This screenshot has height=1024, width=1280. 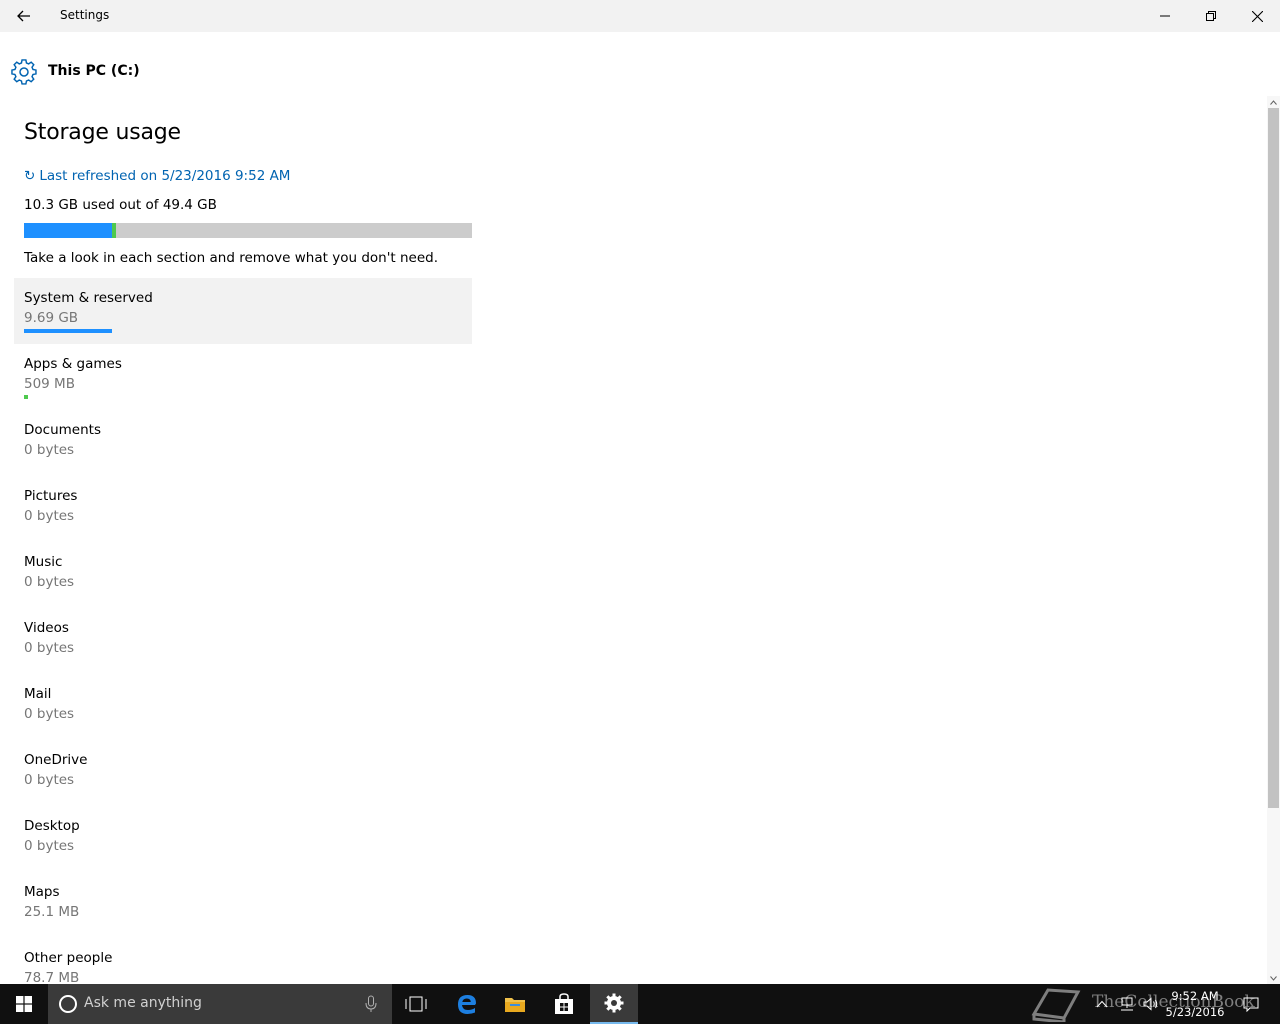 I want to click on scroll-up-button, so click(x=1273, y=102).